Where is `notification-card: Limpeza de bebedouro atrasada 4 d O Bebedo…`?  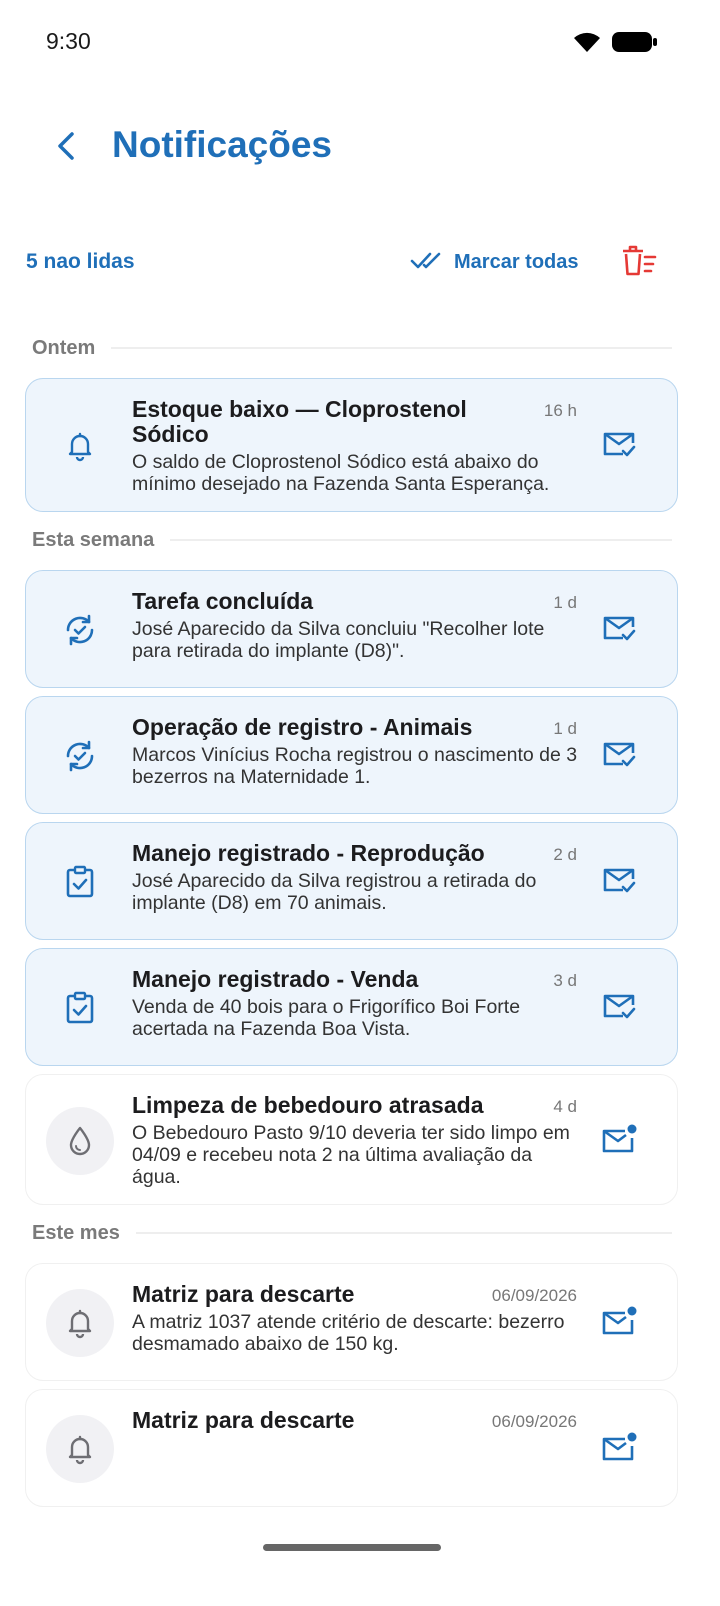
notification-card: Limpeza de bebedouro atrasada 4 d O Bebedo… is located at coordinates (351, 1139).